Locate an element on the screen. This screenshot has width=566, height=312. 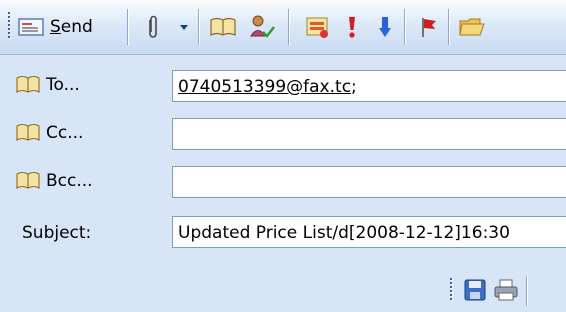
send-button: Send is located at coordinates (55, 27).